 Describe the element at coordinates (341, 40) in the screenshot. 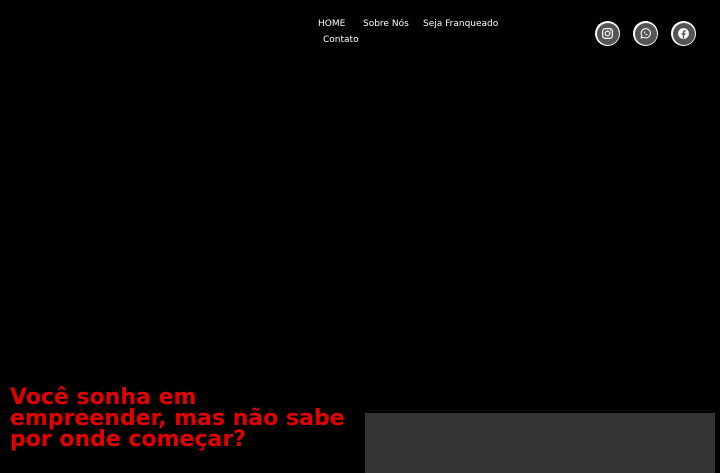

I see `nav-contato: Contato` at that location.